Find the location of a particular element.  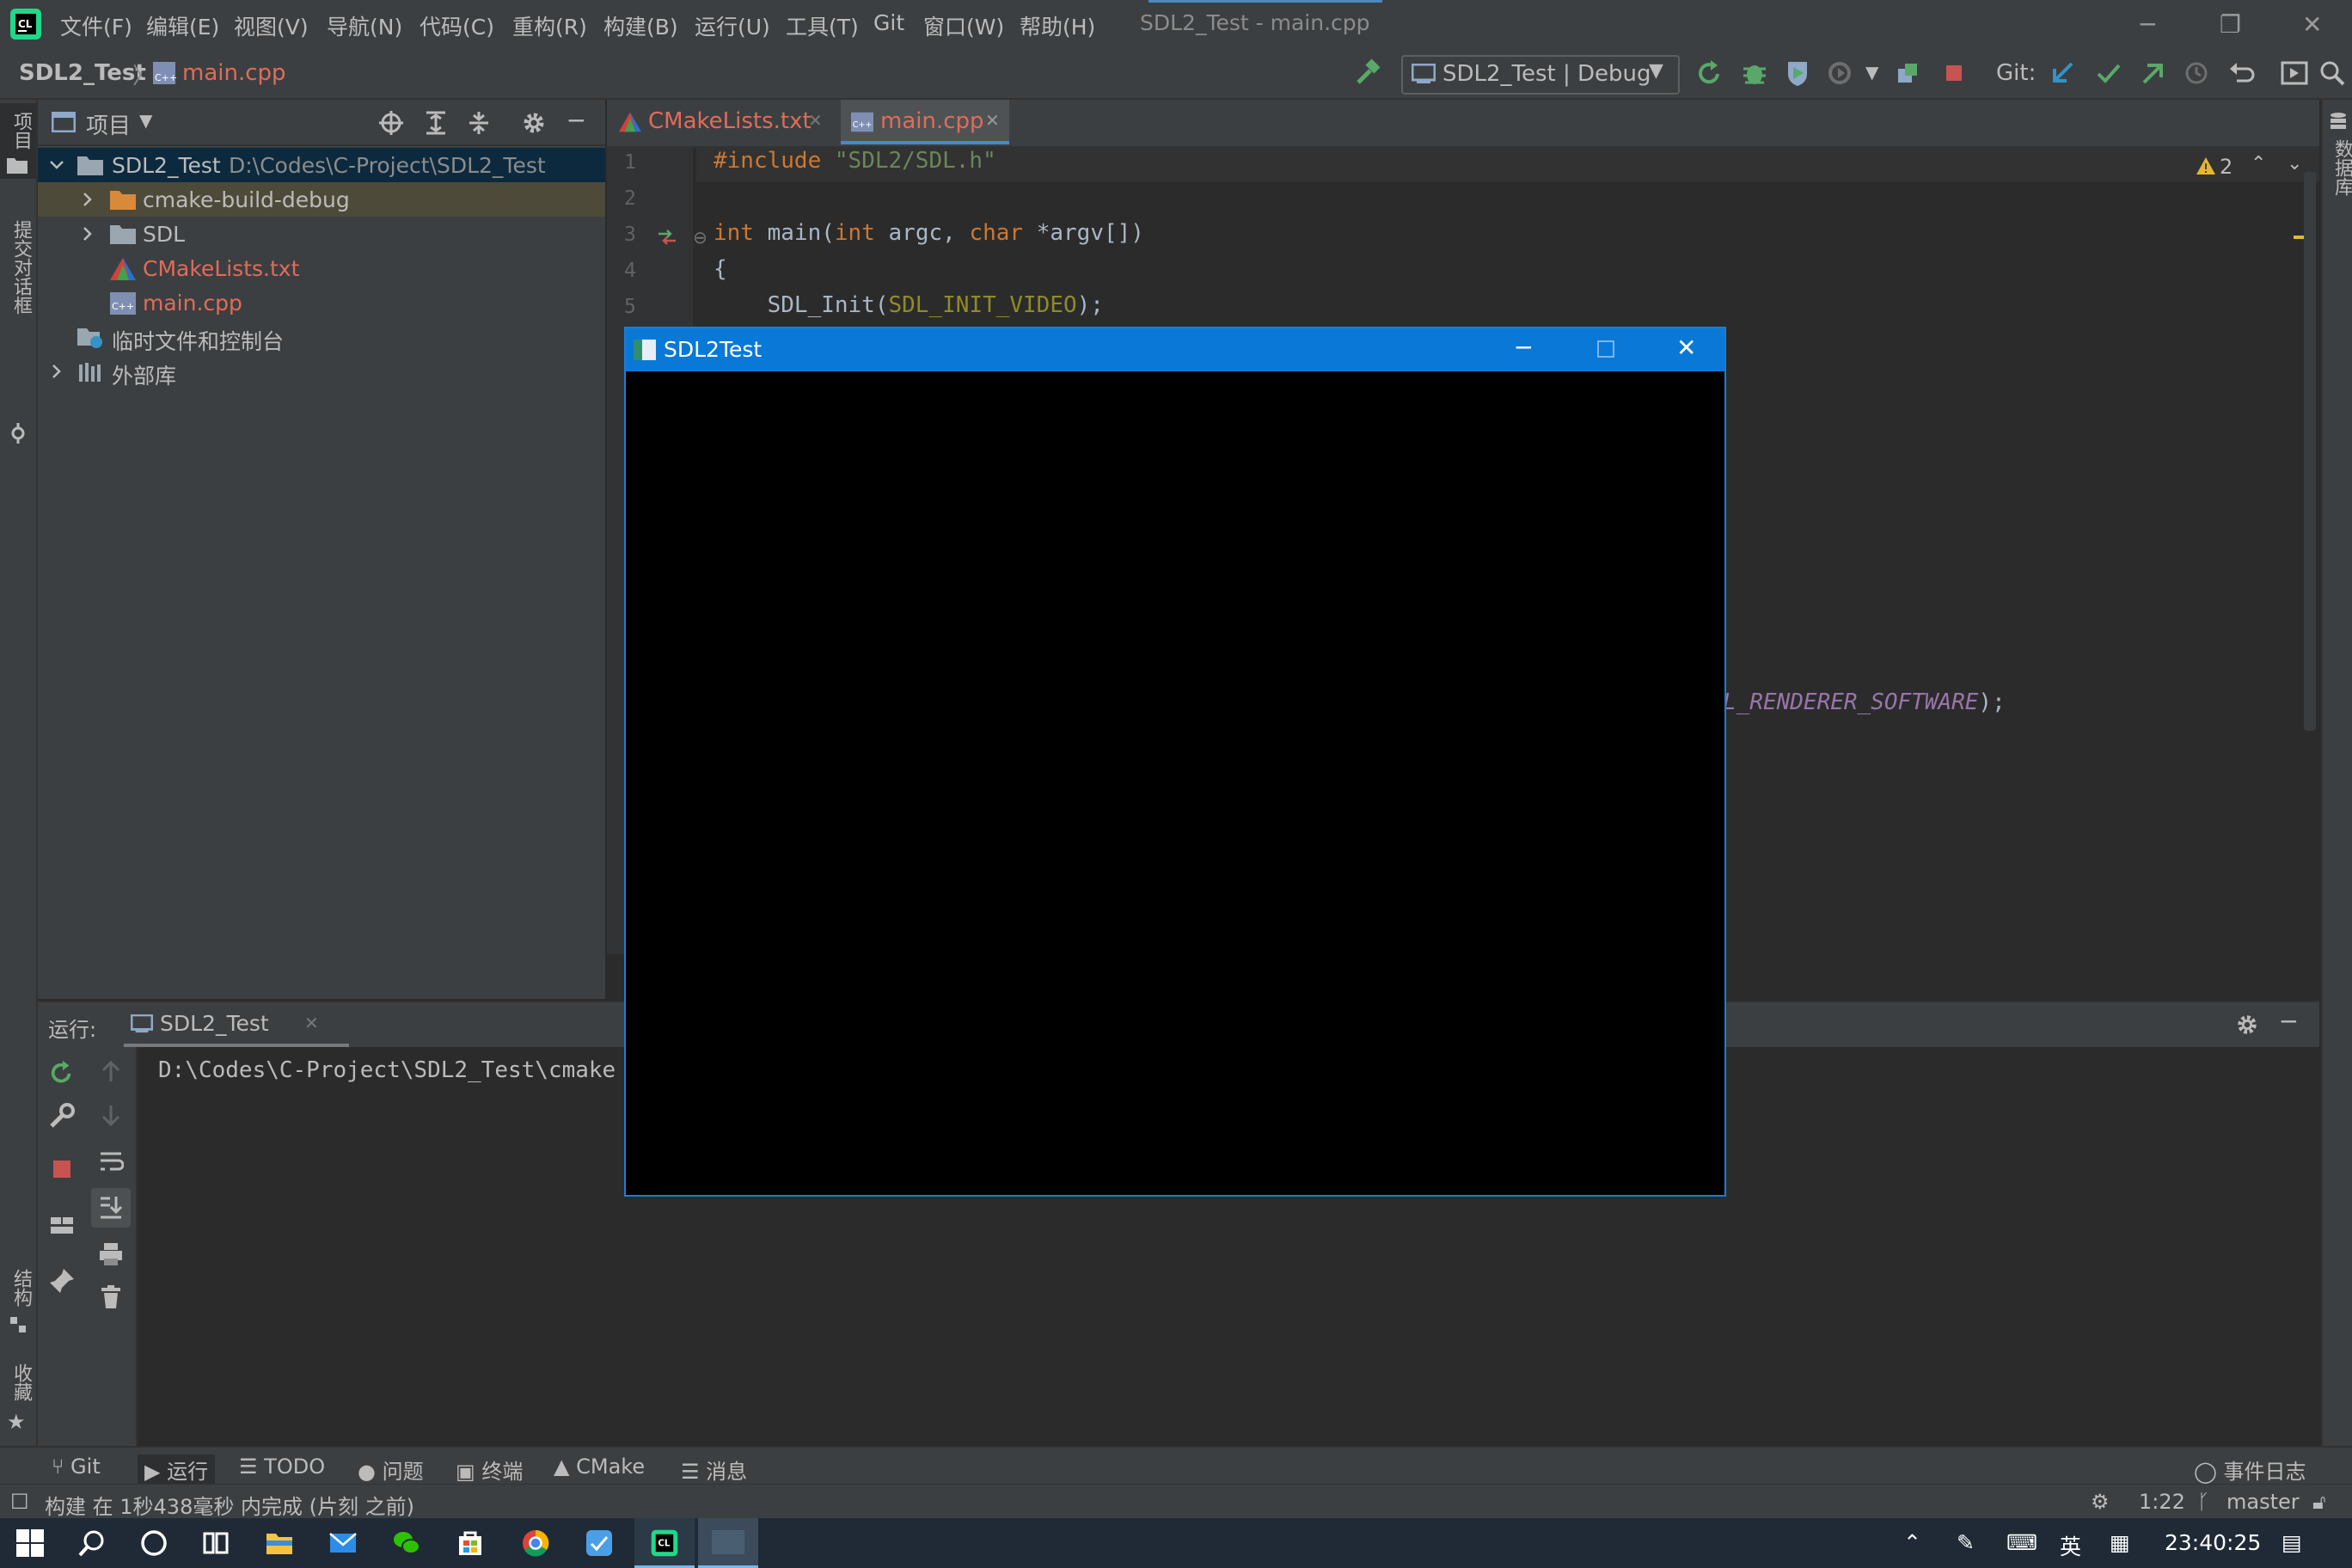

tool-cmake-button: ▲ CMake is located at coordinates (599, 1467).